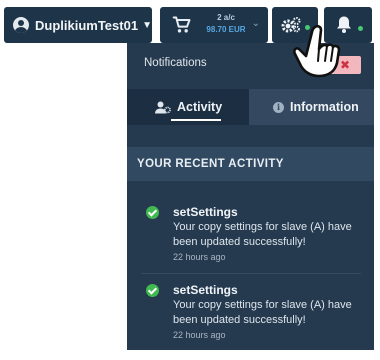 The image size is (380, 360). Describe the element at coordinates (278, 107) in the screenshot. I see `info-icon: i` at that location.